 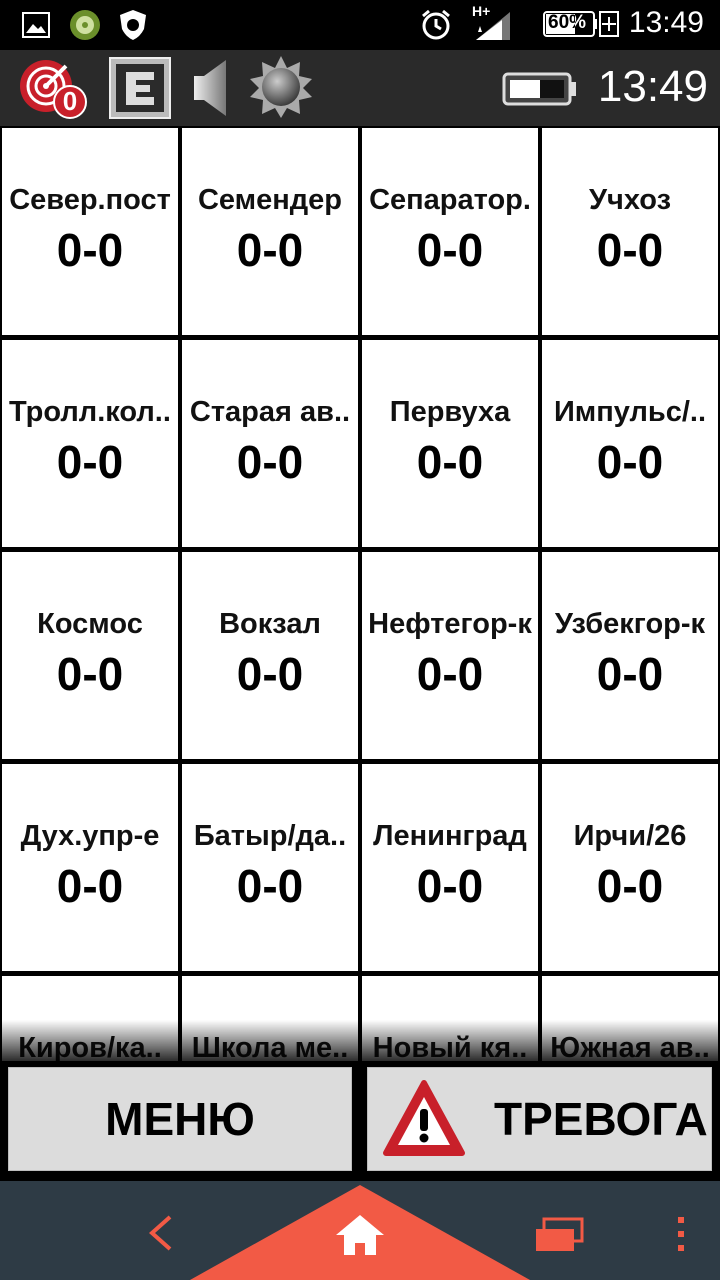 I want to click on signal-icon, so click(x=493, y=26).